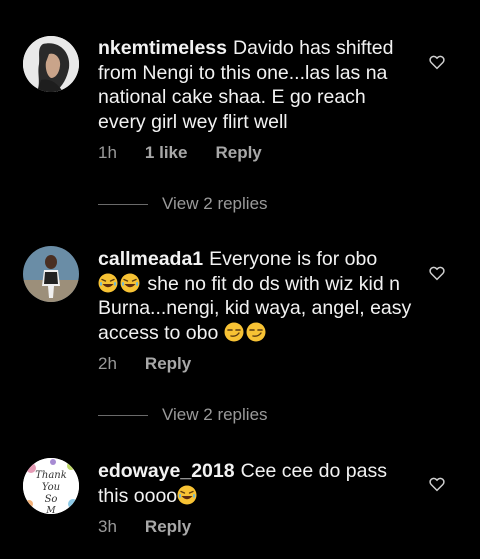  What do you see at coordinates (162, 48) in the screenshot?
I see `username: nkemtimeless` at bounding box center [162, 48].